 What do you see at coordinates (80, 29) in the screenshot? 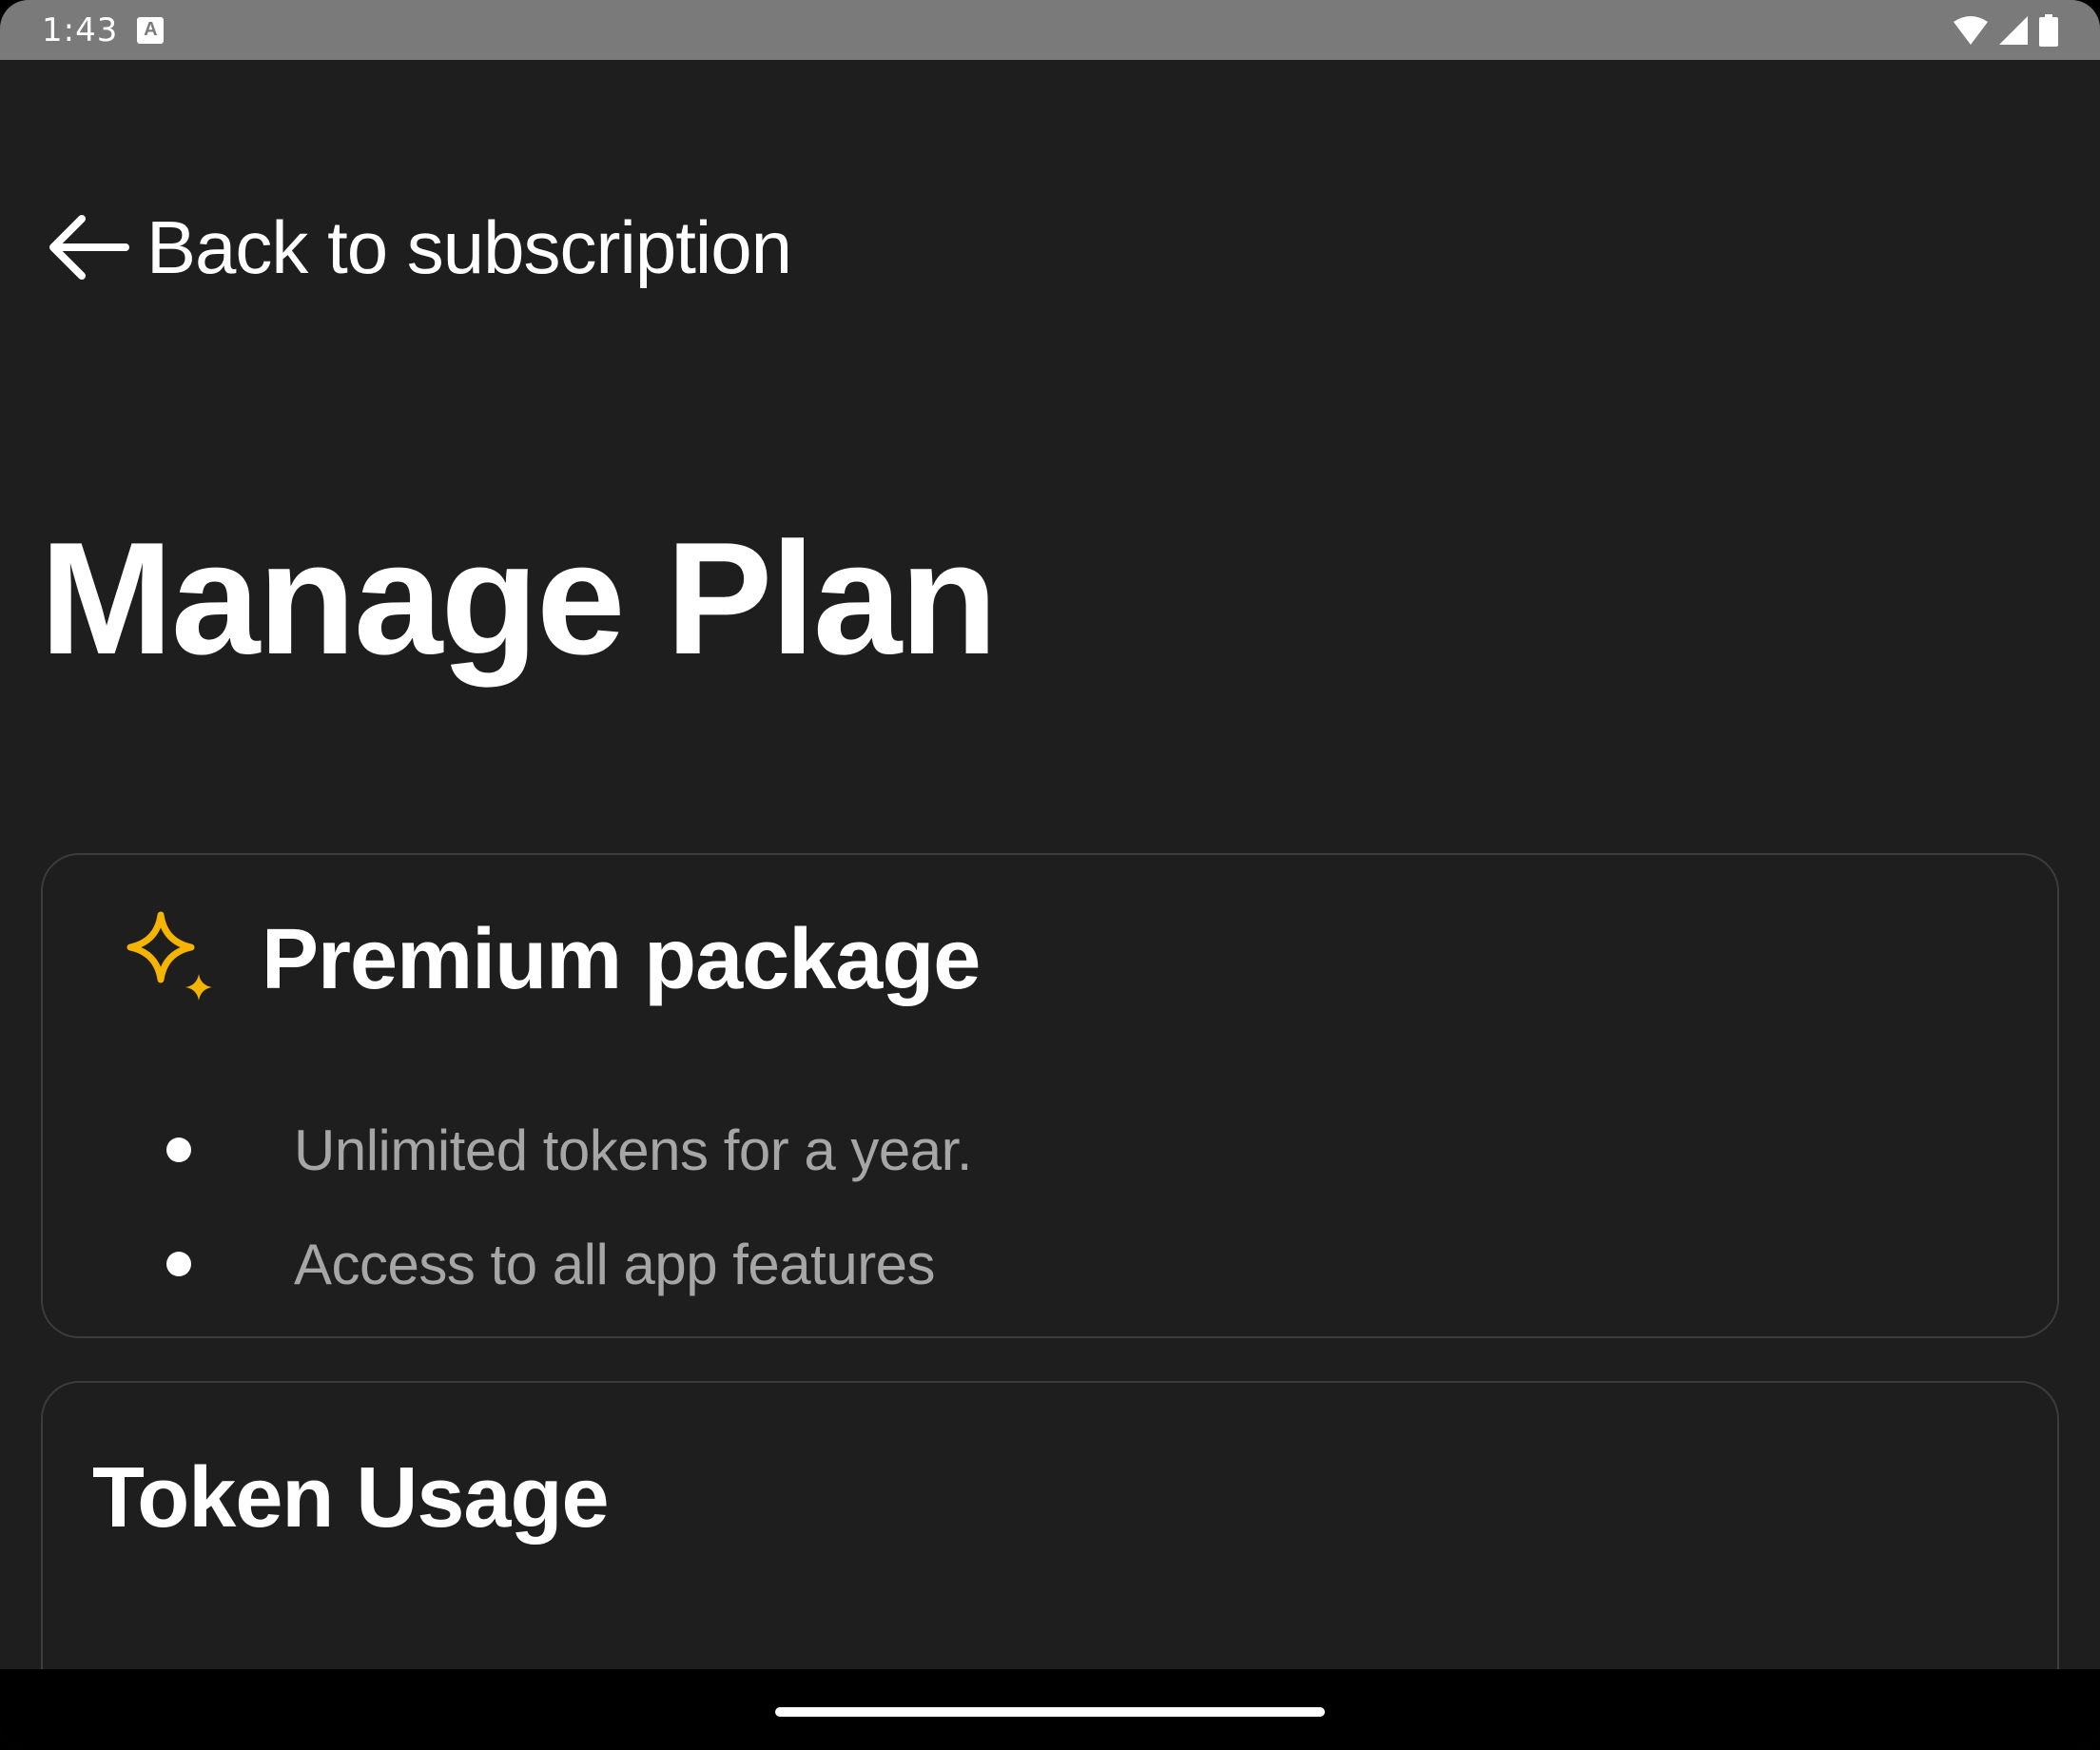
I see `status-time: 1:43` at bounding box center [80, 29].